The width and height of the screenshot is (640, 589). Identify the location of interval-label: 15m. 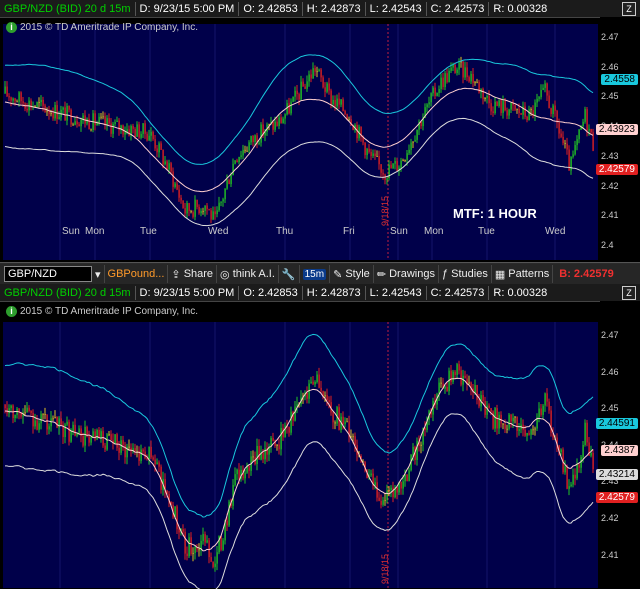
(314, 274).